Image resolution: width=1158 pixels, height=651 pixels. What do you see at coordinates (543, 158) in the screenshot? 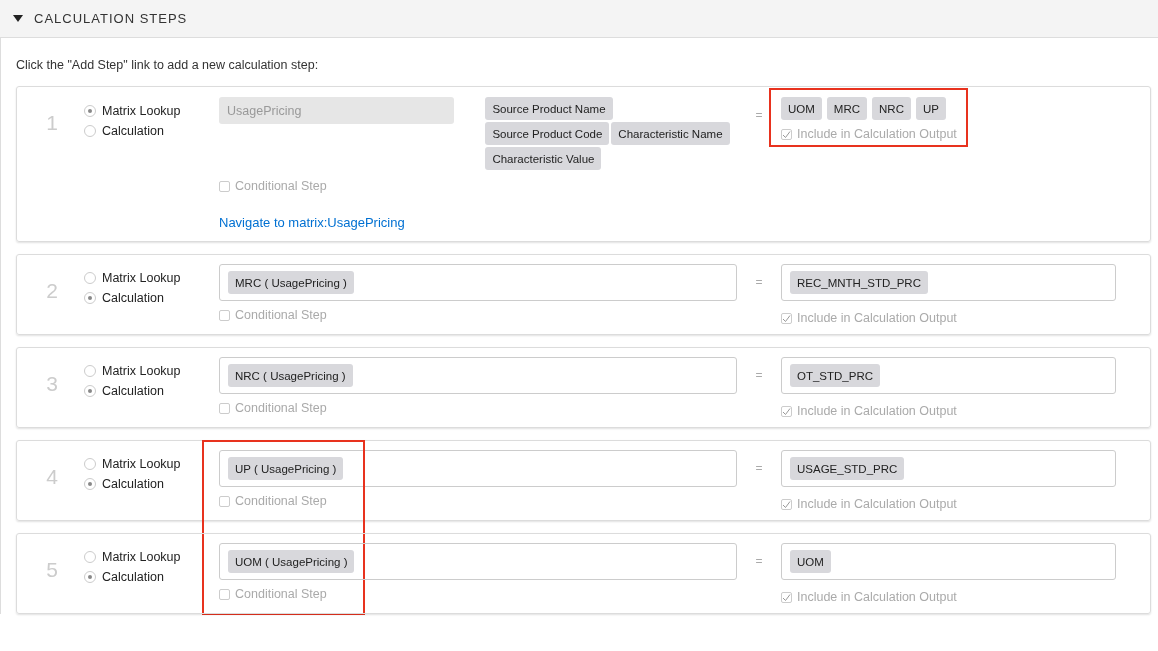
I see `input-tag: Characteristic Value` at bounding box center [543, 158].